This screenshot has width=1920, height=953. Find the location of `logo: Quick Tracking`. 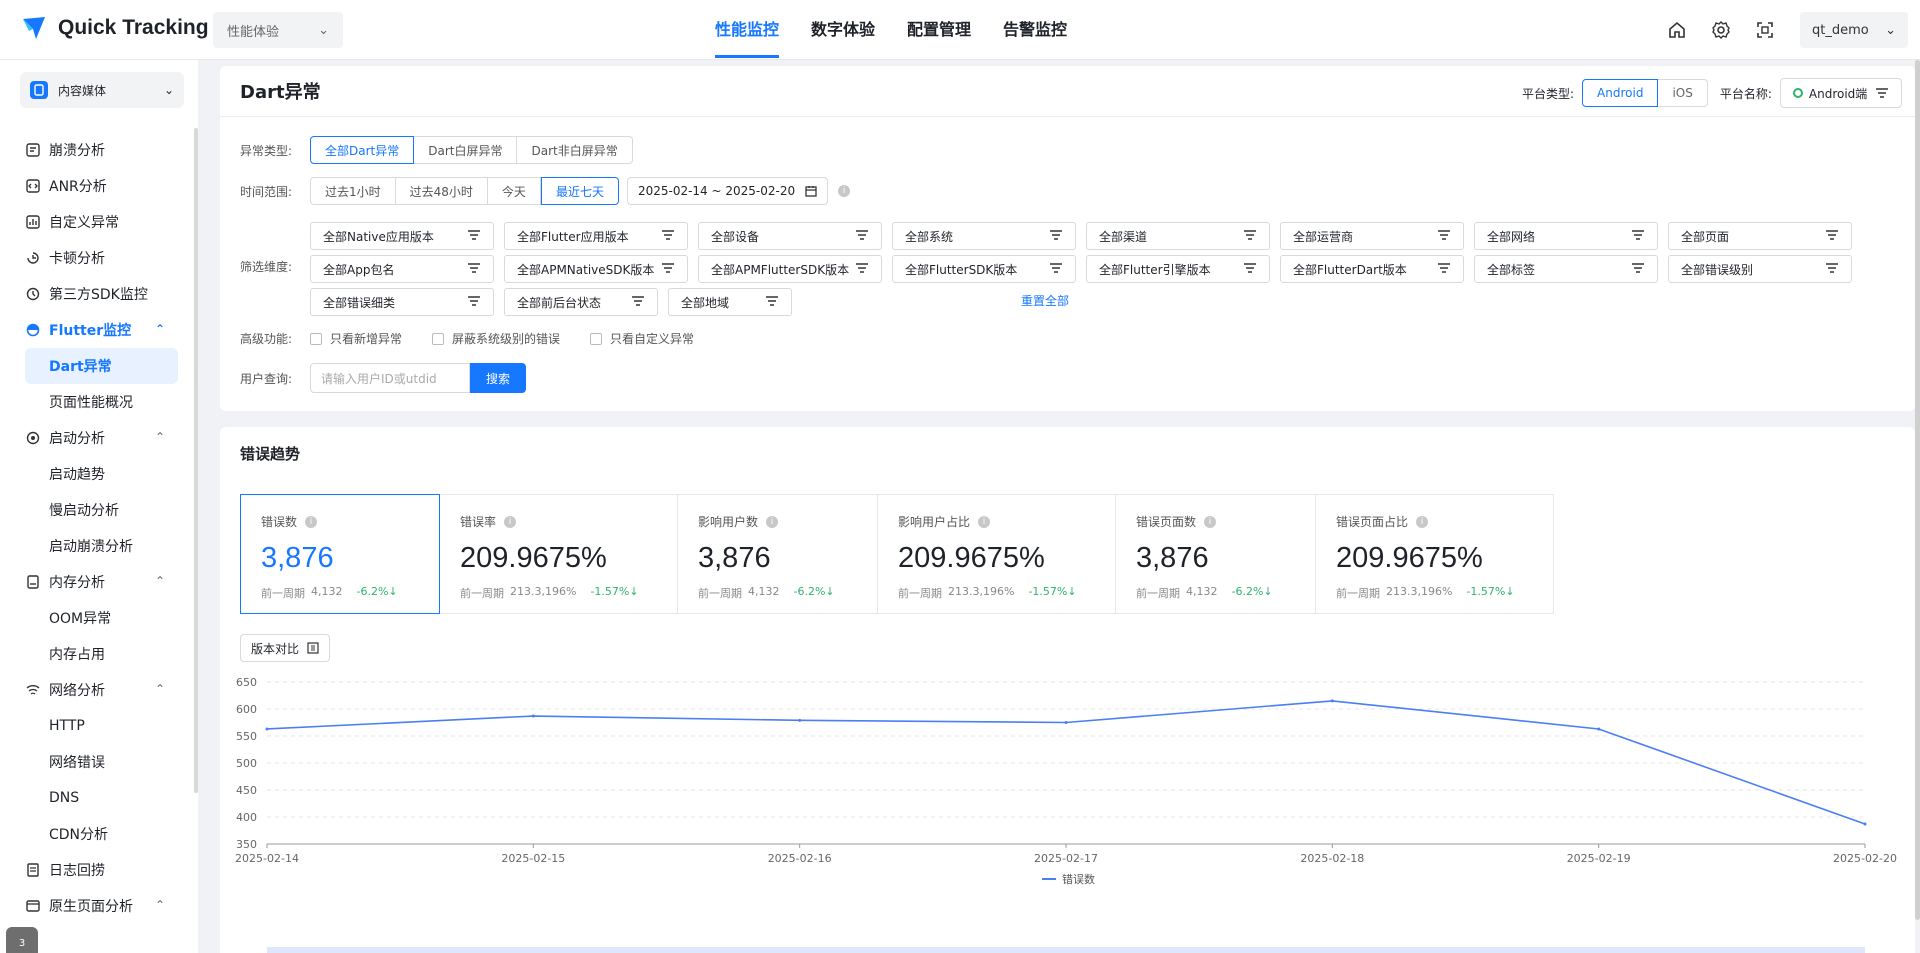

logo: Quick Tracking is located at coordinates (114, 28).